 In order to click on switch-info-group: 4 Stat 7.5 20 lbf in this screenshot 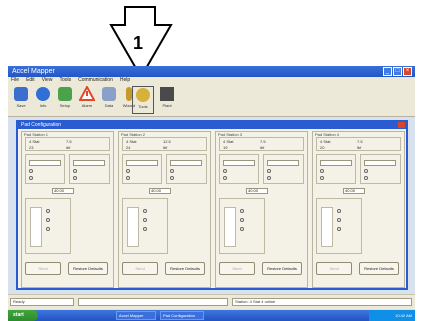, I will do `click(358, 144)`.